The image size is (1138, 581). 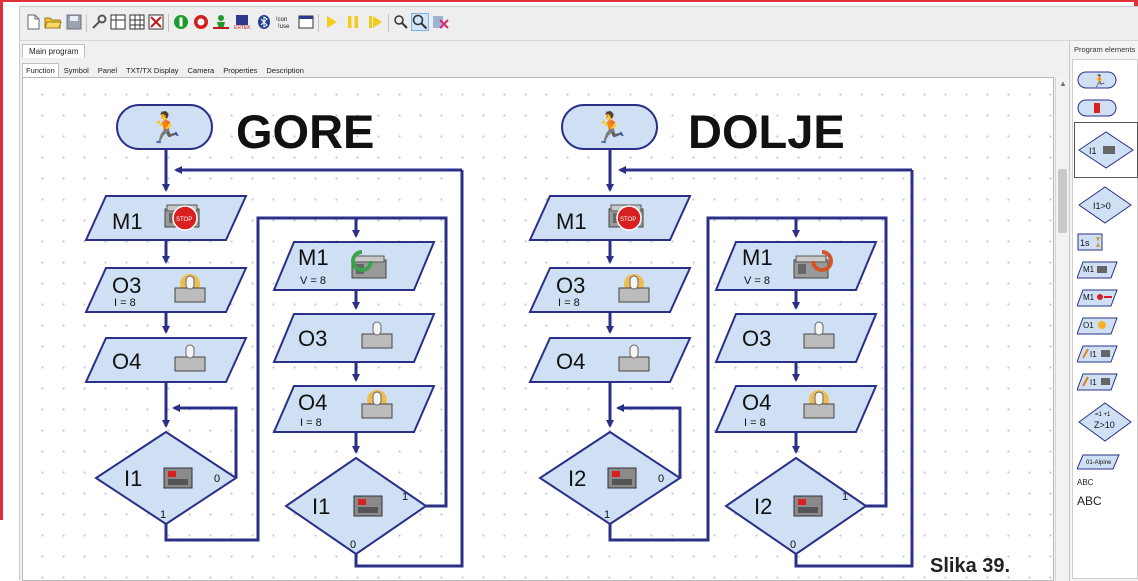 What do you see at coordinates (118, 22) in the screenshot?
I see `io-panel-icon` at bounding box center [118, 22].